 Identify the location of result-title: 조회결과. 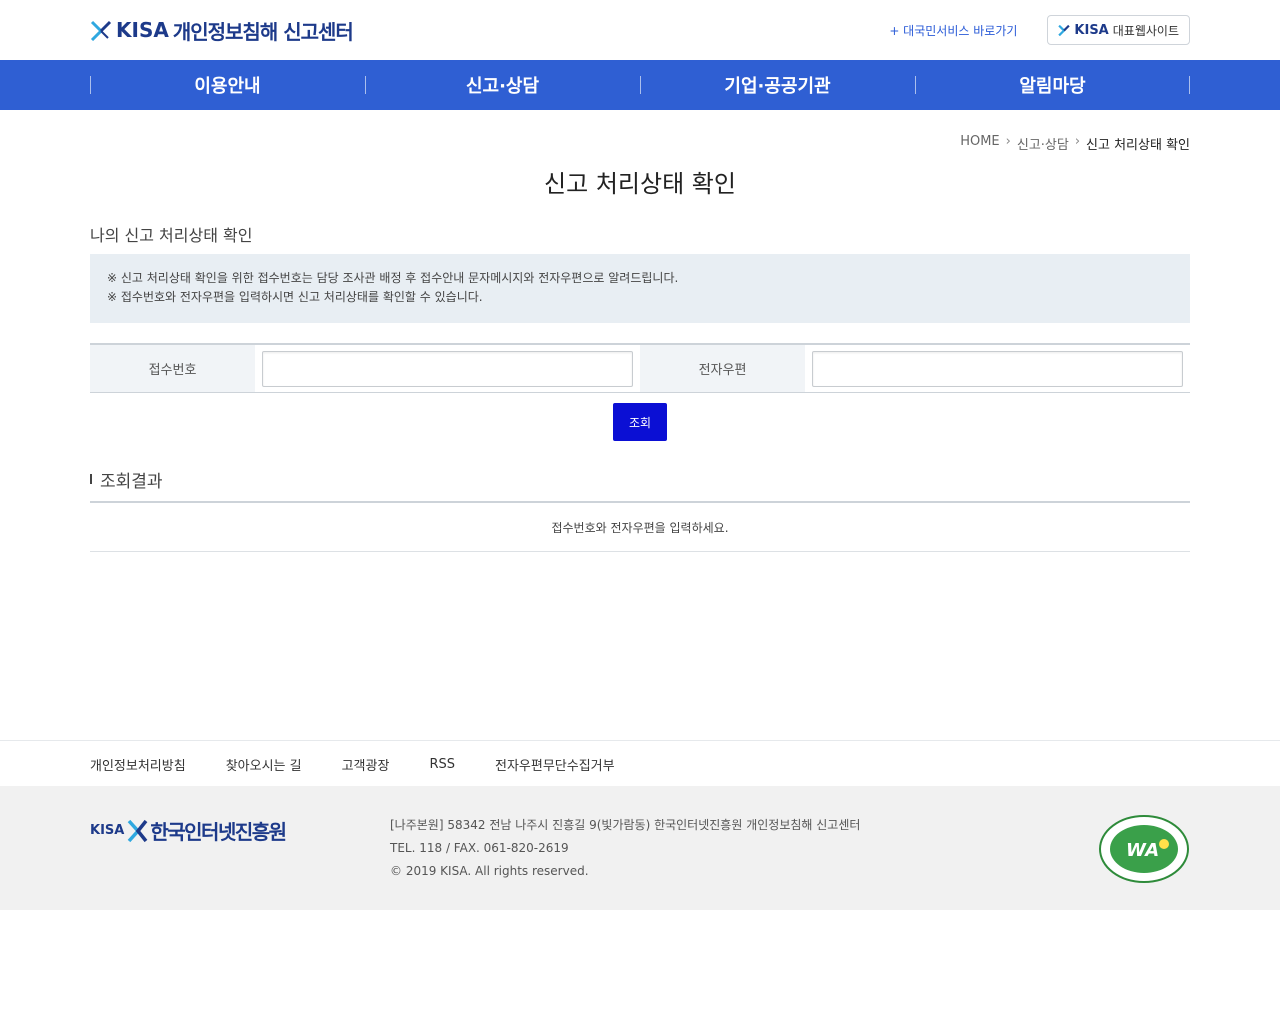
(131, 481).